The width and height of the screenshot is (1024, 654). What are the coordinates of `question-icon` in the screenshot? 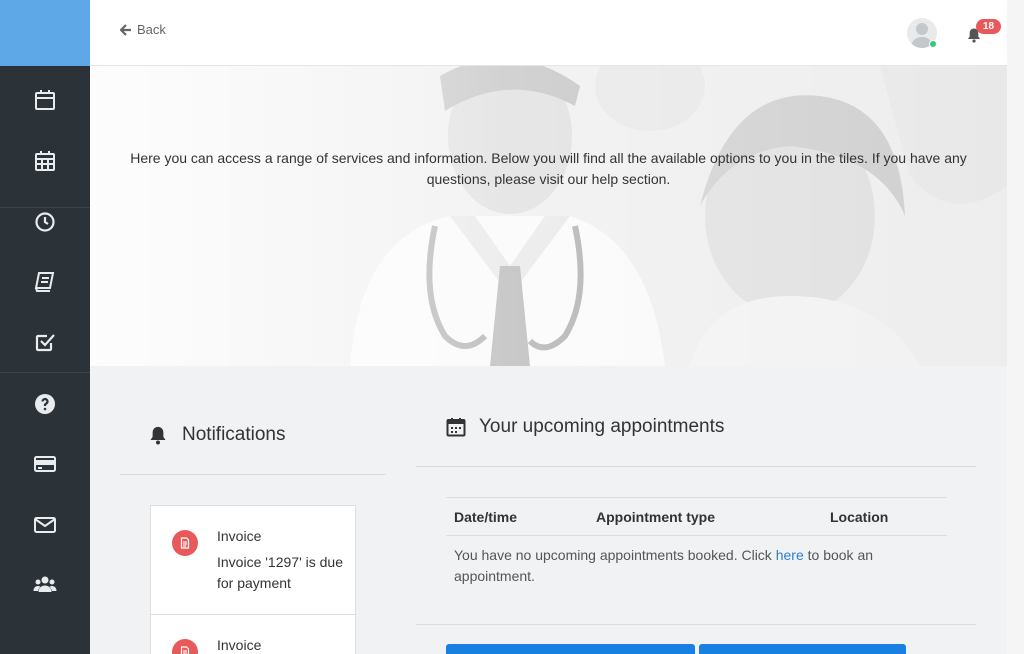 It's located at (45, 404).